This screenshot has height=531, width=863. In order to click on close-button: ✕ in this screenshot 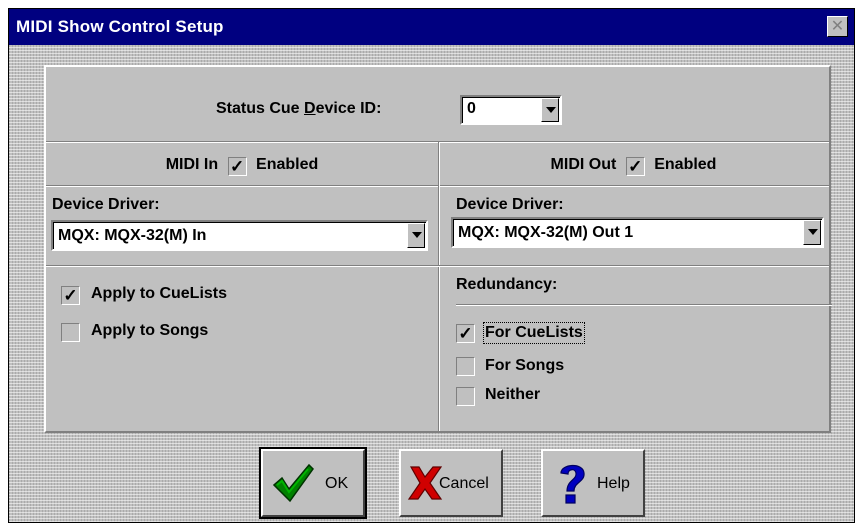, I will do `click(837, 26)`.